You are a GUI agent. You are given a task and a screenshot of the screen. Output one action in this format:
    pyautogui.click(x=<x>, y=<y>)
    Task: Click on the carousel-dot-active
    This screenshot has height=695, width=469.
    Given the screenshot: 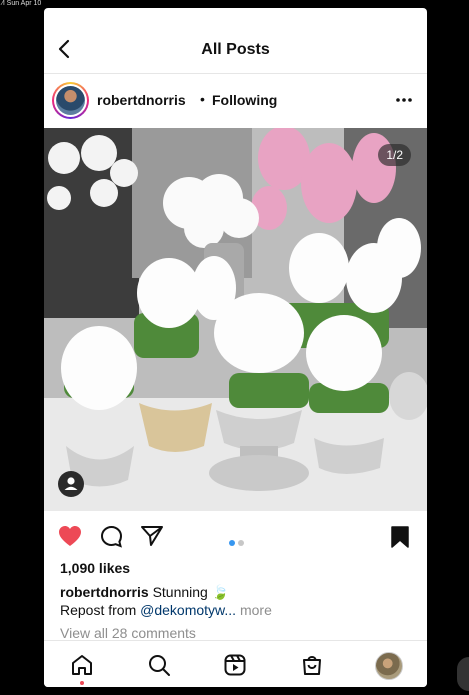 What is the action you would take?
    pyautogui.click(x=231, y=543)
    